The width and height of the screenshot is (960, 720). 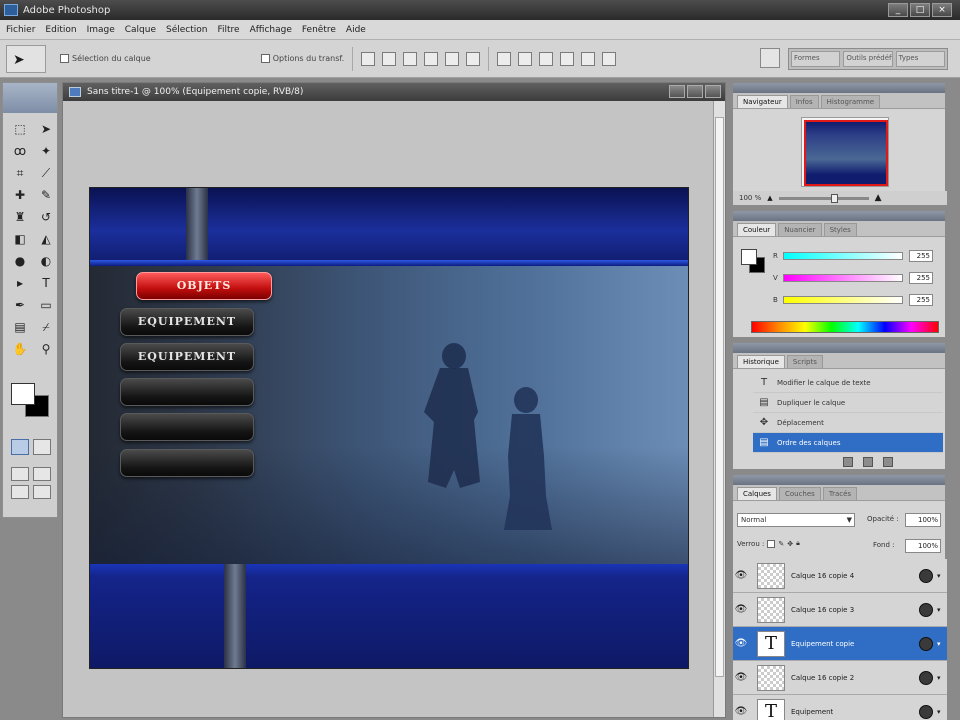 What do you see at coordinates (356, 30) in the screenshot?
I see `menu-aide: Aide` at bounding box center [356, 30].